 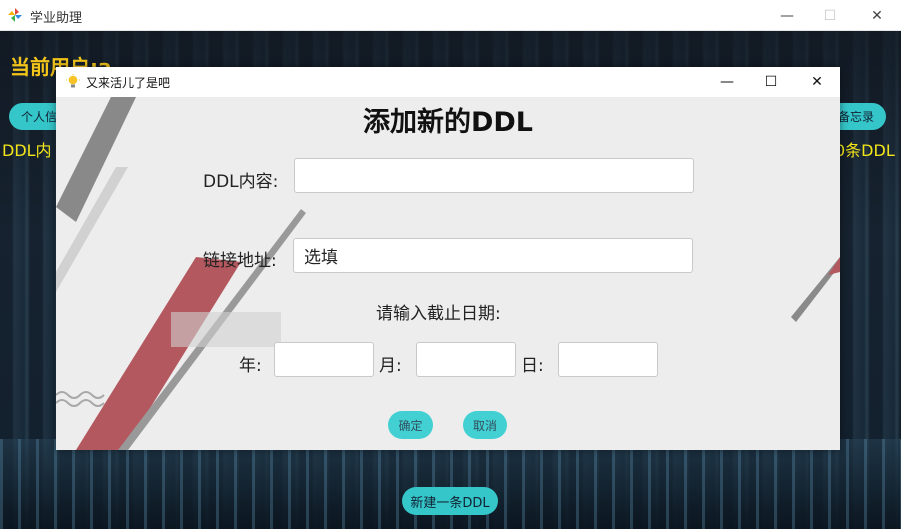 I want to click on confirm-button: 确定, so click(x=410, y=425).